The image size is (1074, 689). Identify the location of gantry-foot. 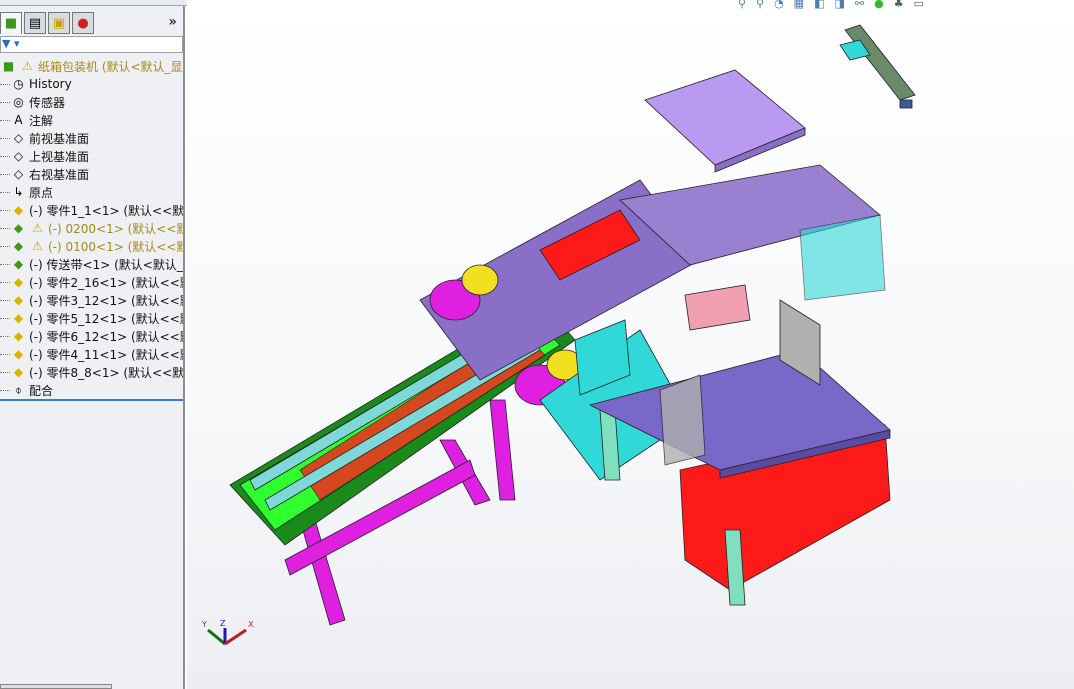
(906, 104).